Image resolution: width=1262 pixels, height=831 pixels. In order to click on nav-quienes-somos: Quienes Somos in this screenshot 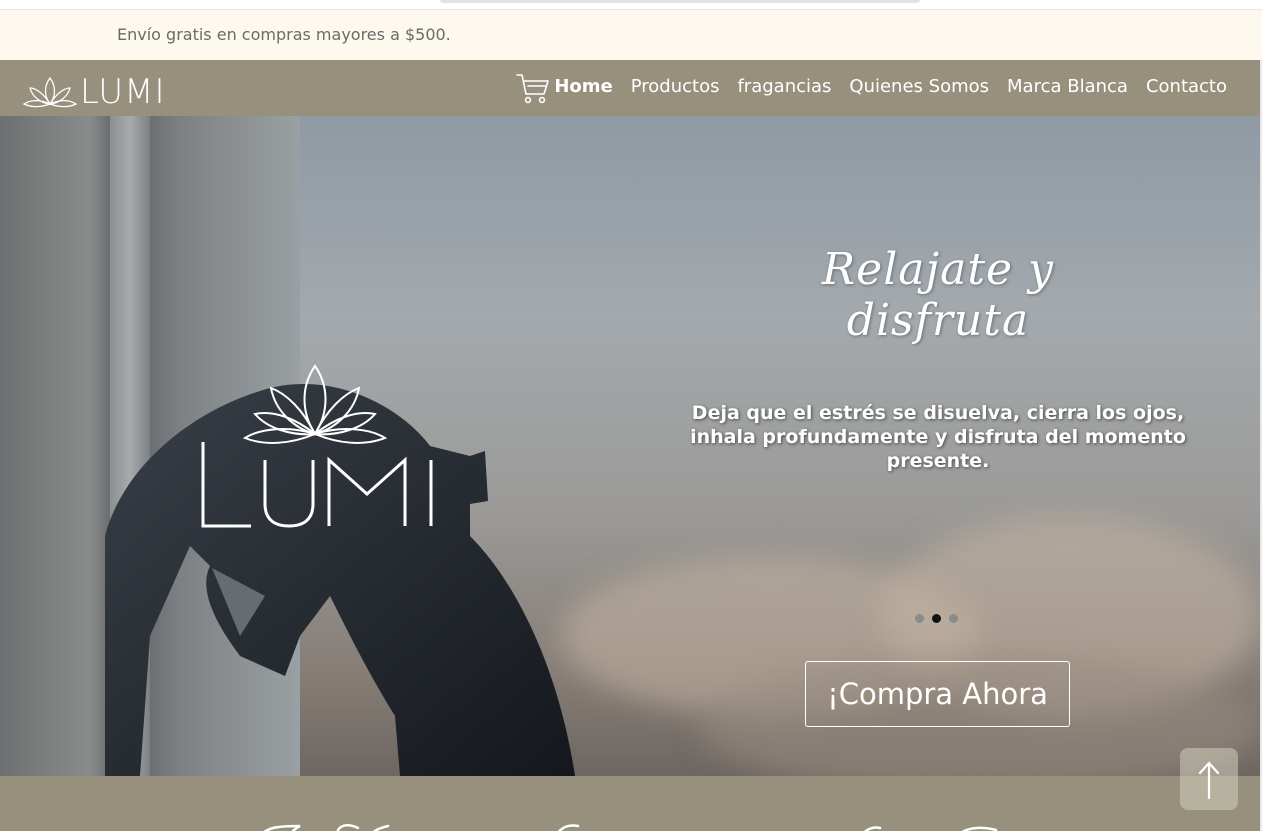, I will do `click(919, 86)`.